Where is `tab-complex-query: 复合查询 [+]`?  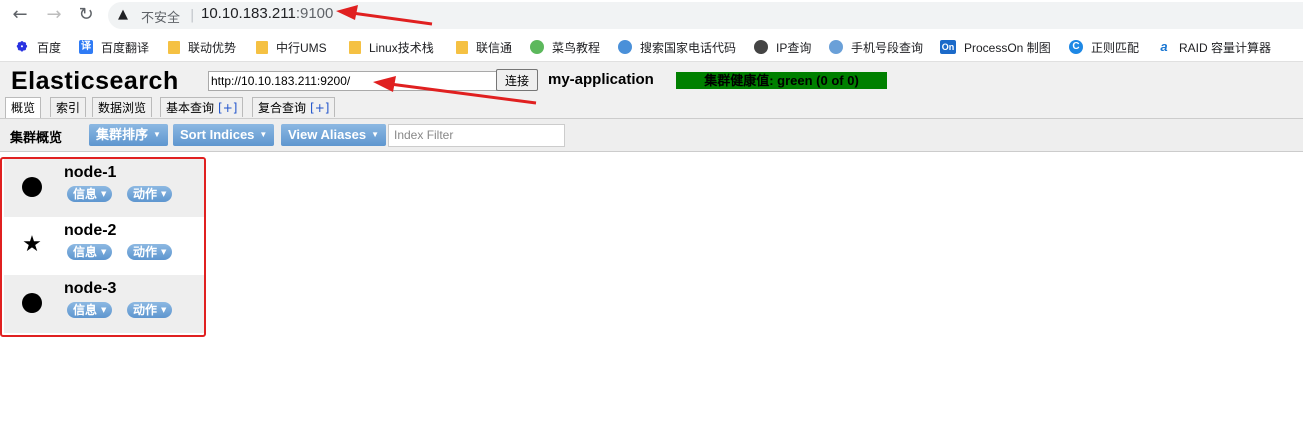 tab-complex-query: 复合查询 [+] is located at coordinates (294, 107).